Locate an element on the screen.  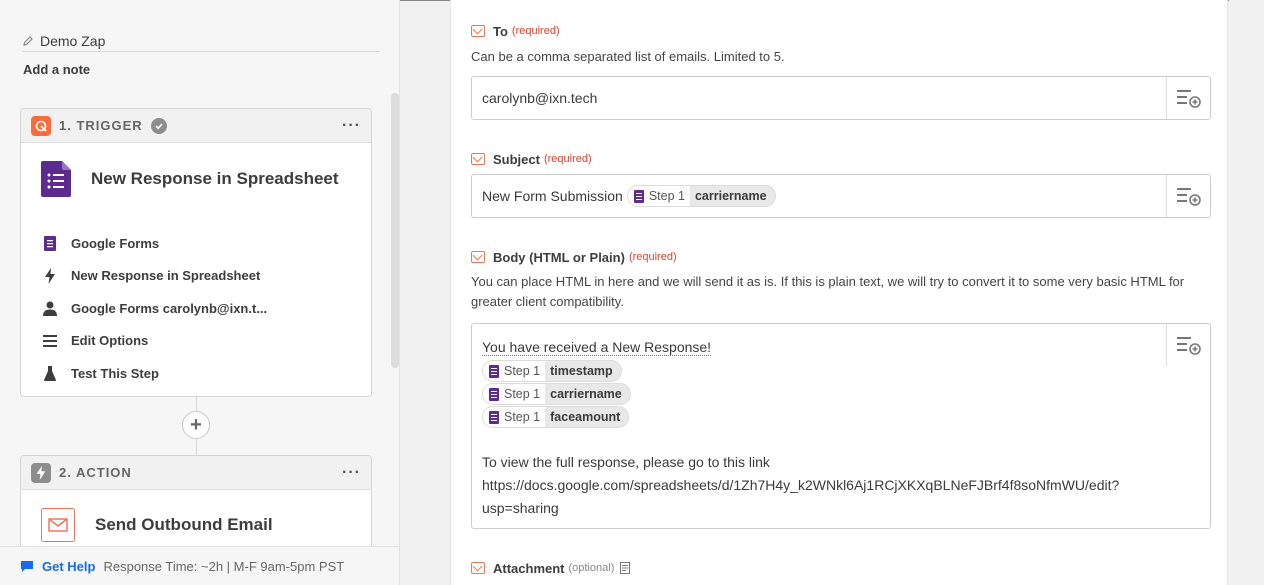
add-note-link: Add a note is located at coordinates (56, 69).